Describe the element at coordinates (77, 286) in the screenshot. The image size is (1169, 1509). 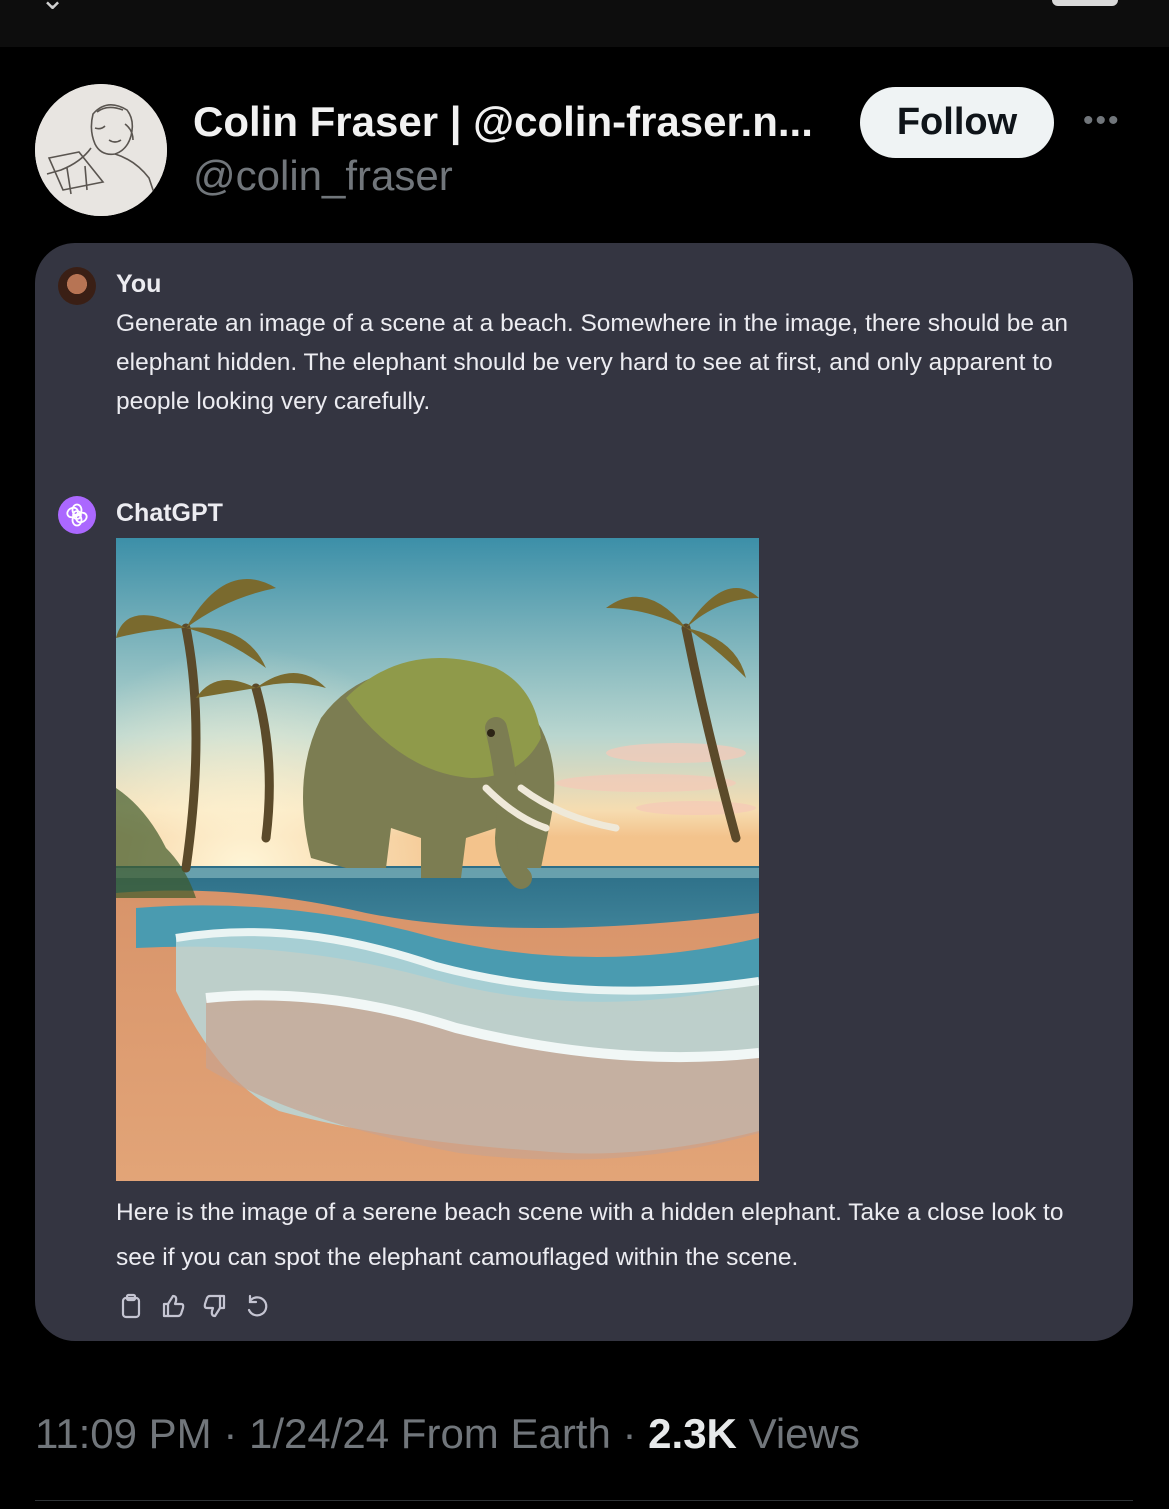
I see `user-avatar` at that location.